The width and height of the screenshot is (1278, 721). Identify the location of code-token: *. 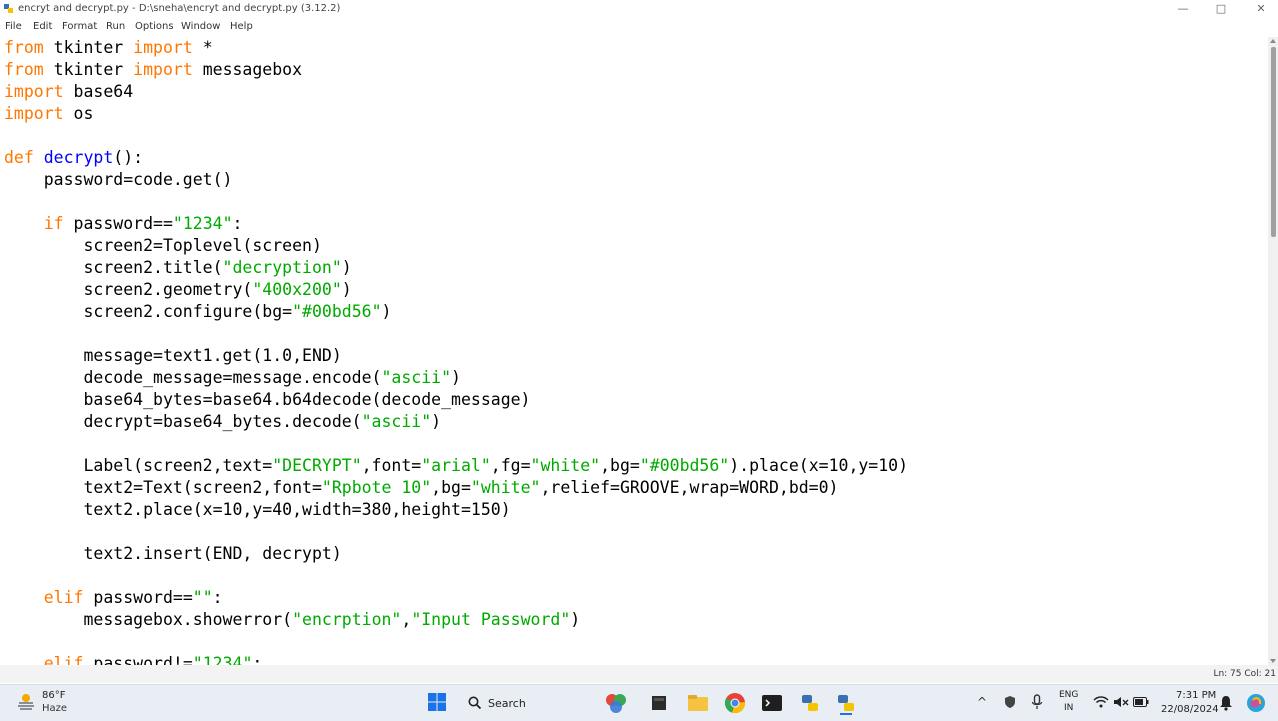
(202, 47).